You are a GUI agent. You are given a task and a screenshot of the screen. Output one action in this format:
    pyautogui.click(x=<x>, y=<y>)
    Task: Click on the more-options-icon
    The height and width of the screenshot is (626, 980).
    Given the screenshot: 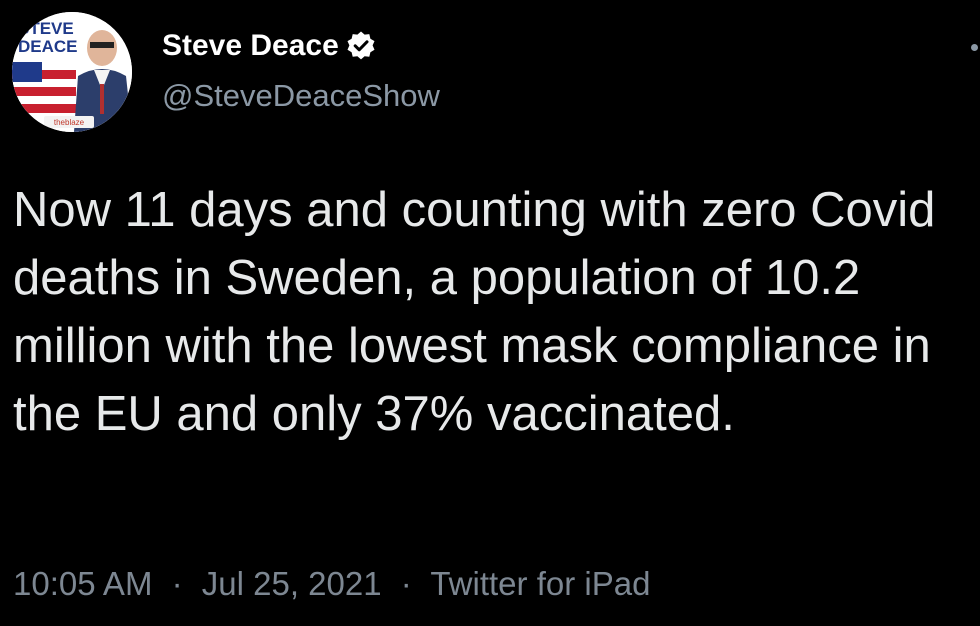 What is the action you would take?
    pyautogui.click(x=973, y=48)
    